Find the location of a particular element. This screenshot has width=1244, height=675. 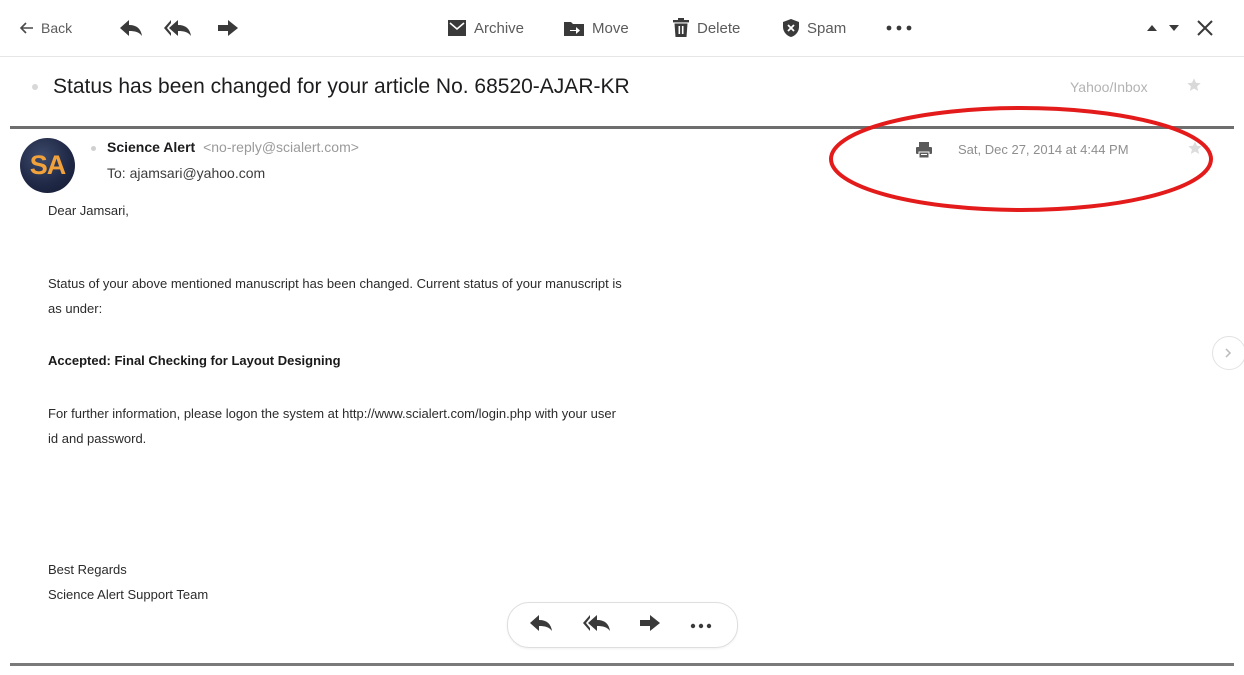

quick-reply-button is located at coordinates (541, 625).